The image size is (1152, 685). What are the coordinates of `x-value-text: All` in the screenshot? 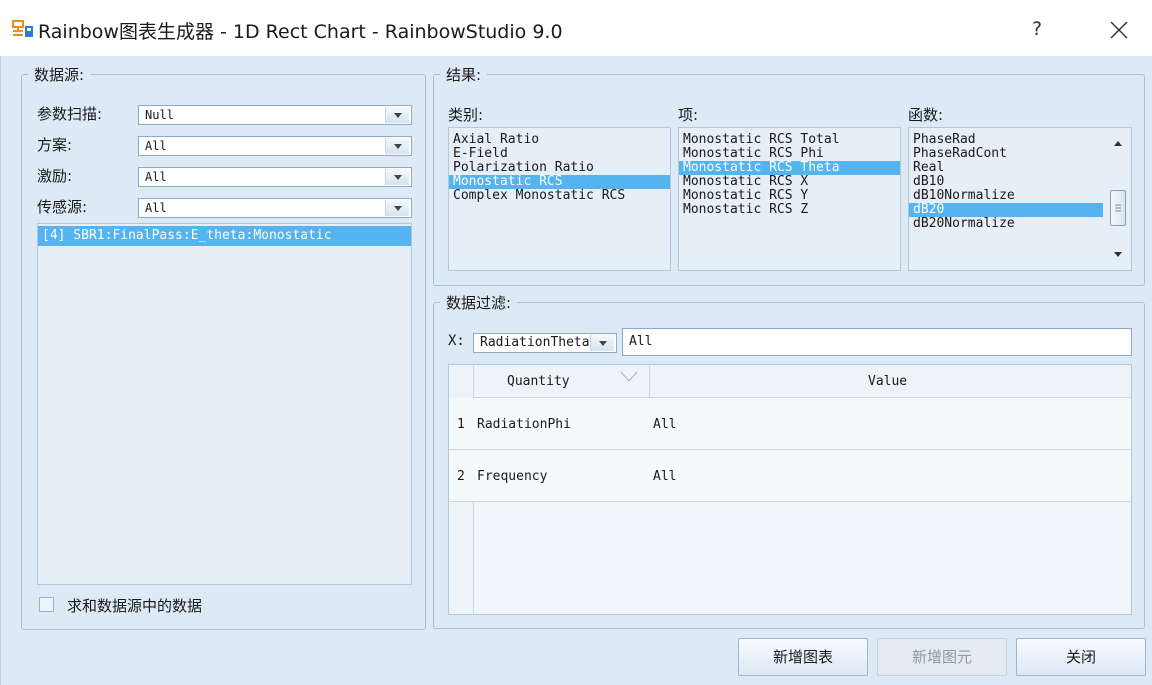 It's located at (641, 341).